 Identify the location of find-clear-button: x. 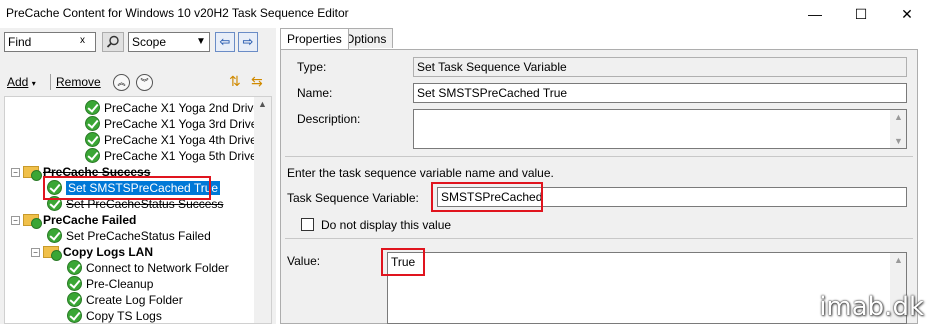
(82, 40).